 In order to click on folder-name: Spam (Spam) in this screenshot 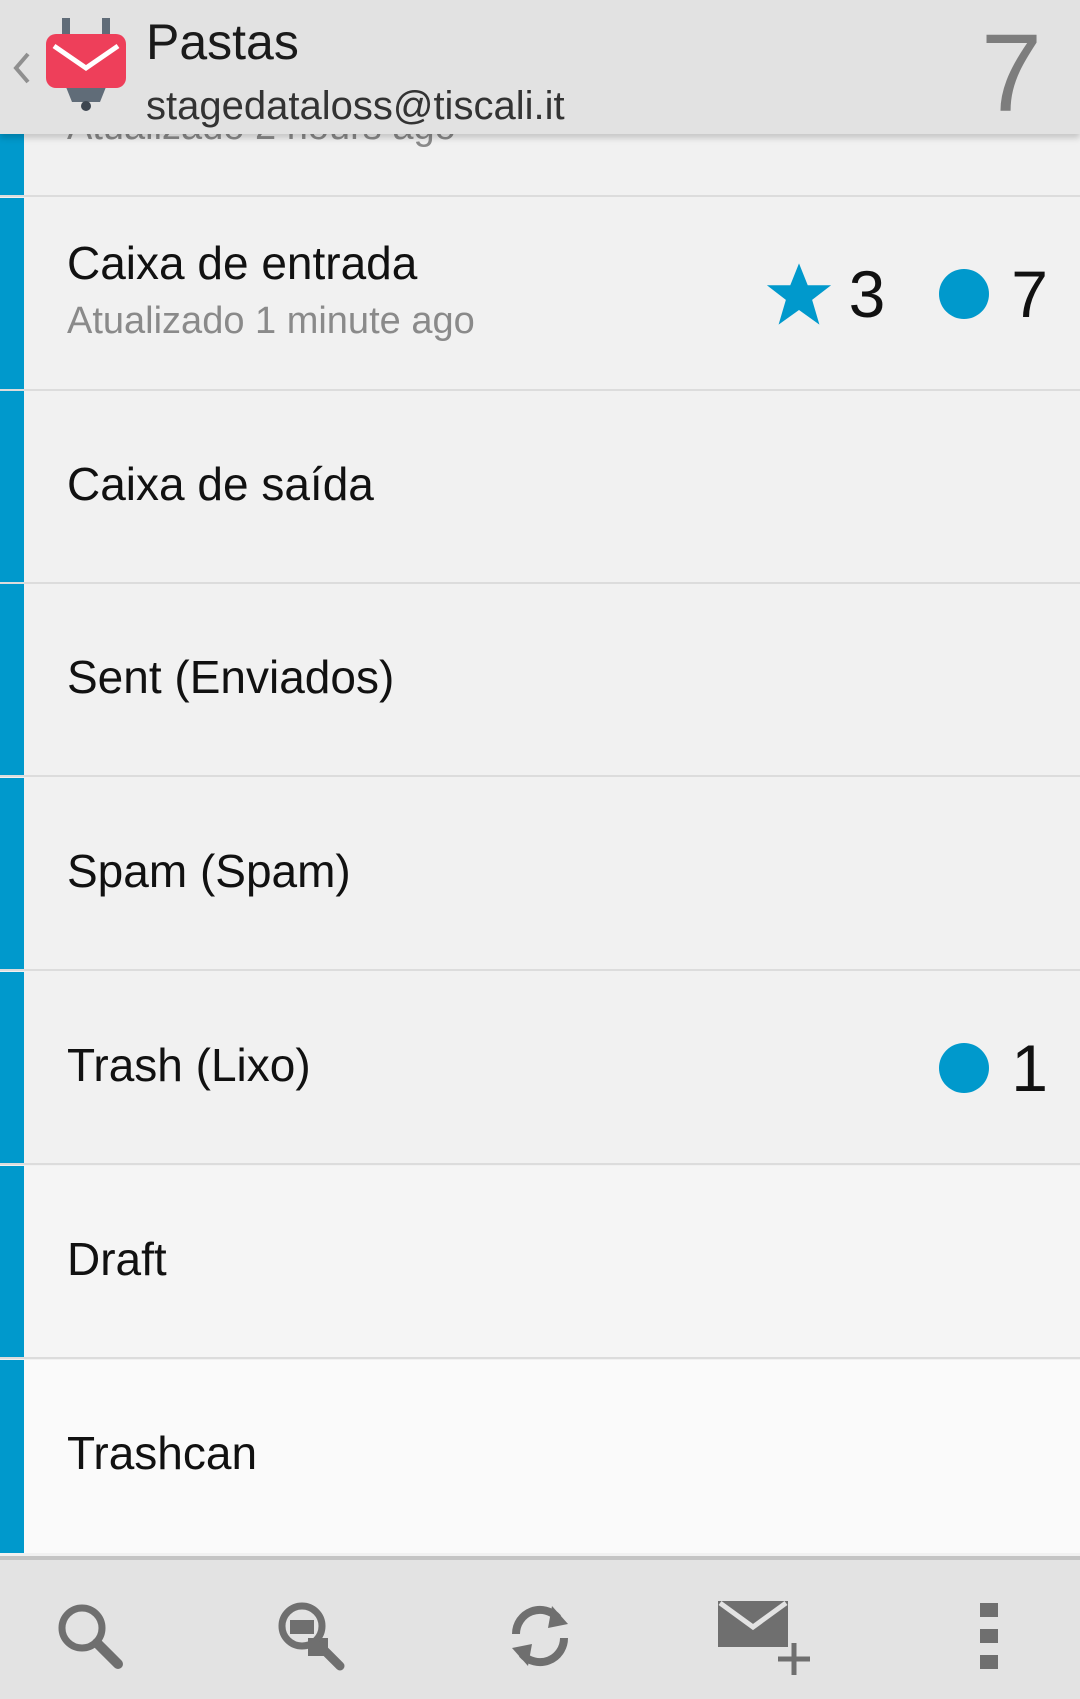, I will do `click(209, 871)`.